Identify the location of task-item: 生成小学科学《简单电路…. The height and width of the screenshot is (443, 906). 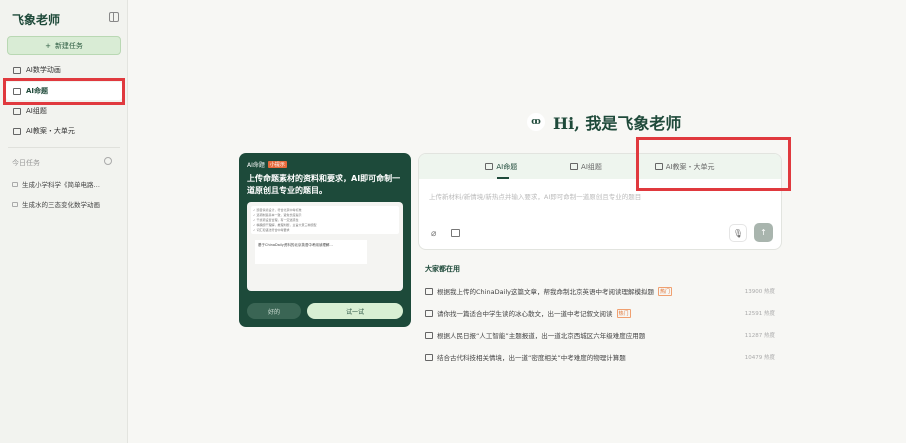
(68, 184).